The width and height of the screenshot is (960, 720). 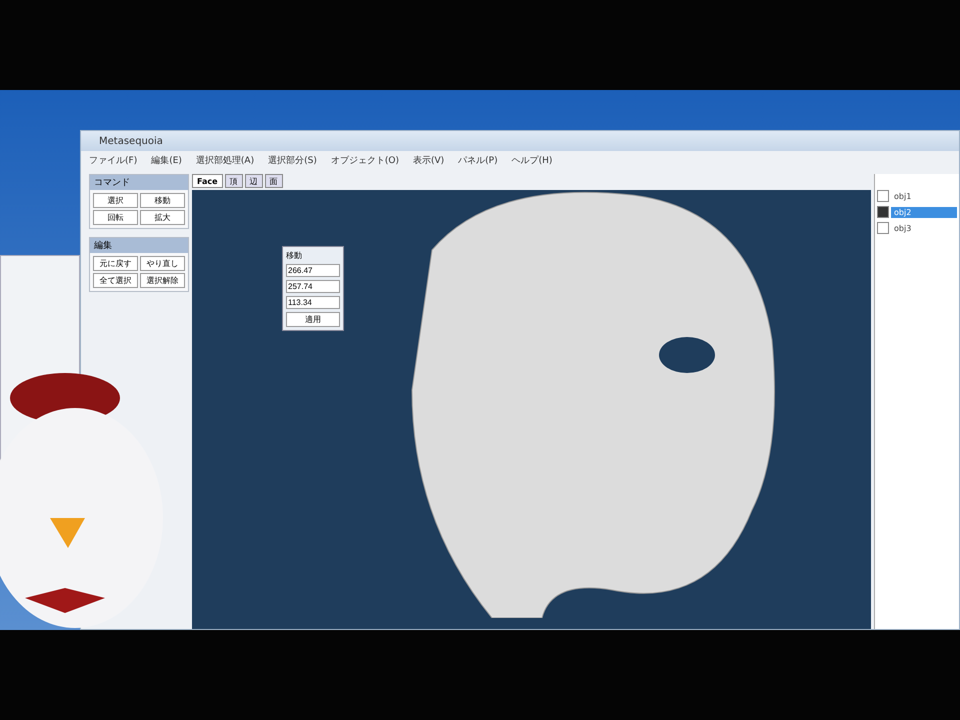 What do you see at coordinates (273, 181) in the screenshot?
I see `mode-tab: 面` at bounding box center [273, 181].